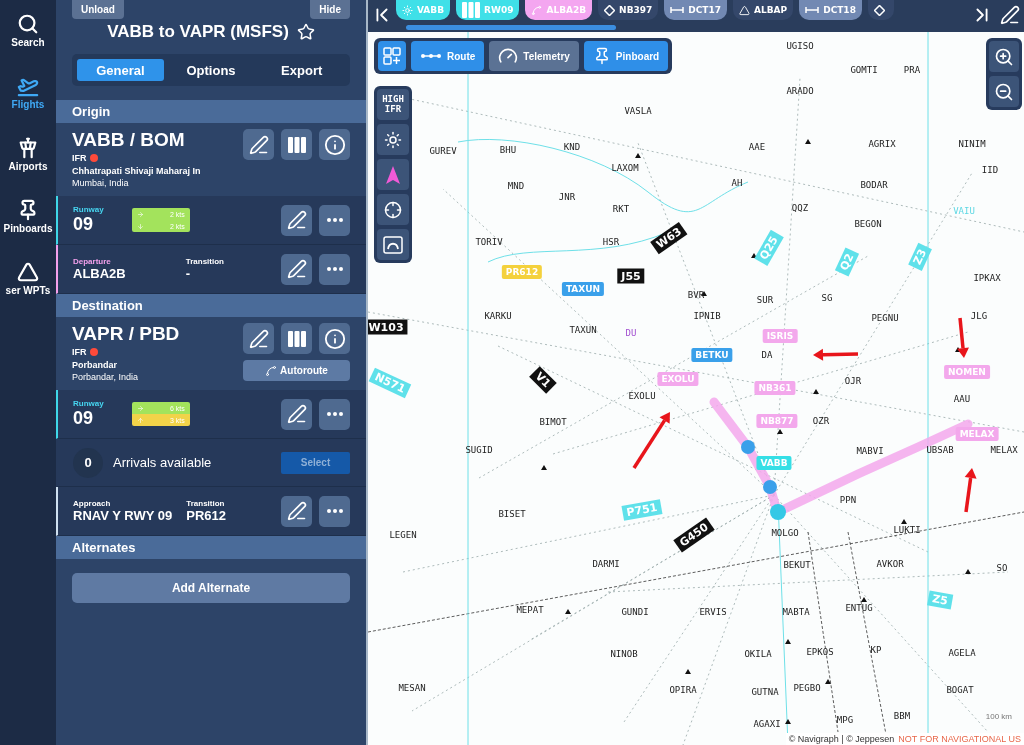 The width and height of the screenshot is (1024, 745). I want to click on airway-tag: J55, so click(631, 276).